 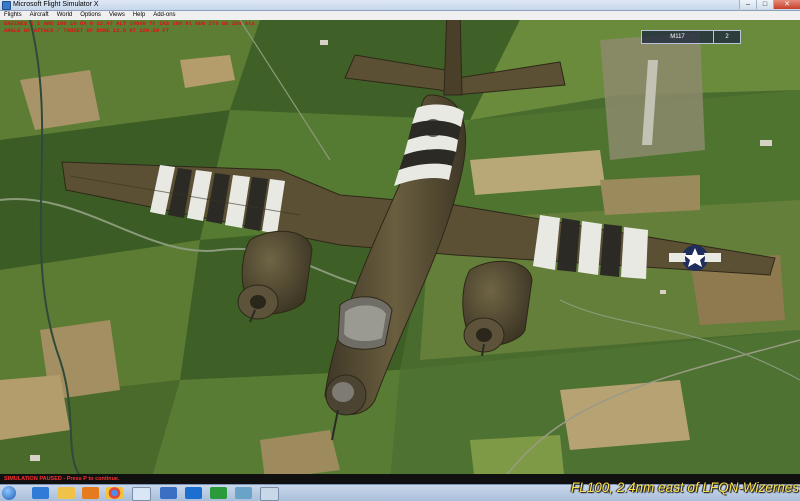 I want to click on window-controls: – □ ✕, so click(x=769, y=5).